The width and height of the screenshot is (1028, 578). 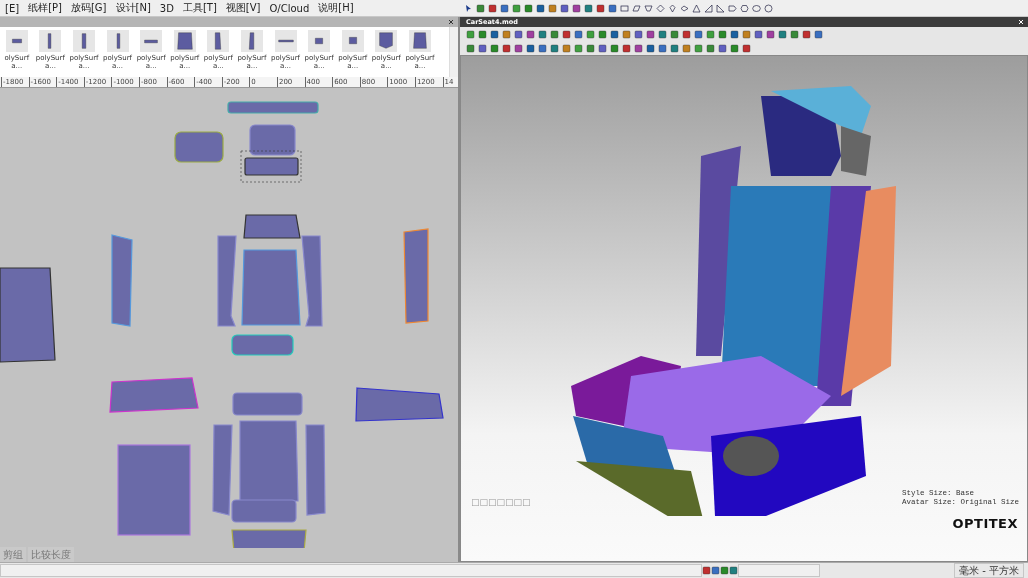 I want to click on pentagon-icon, so click(x=732, y=8).